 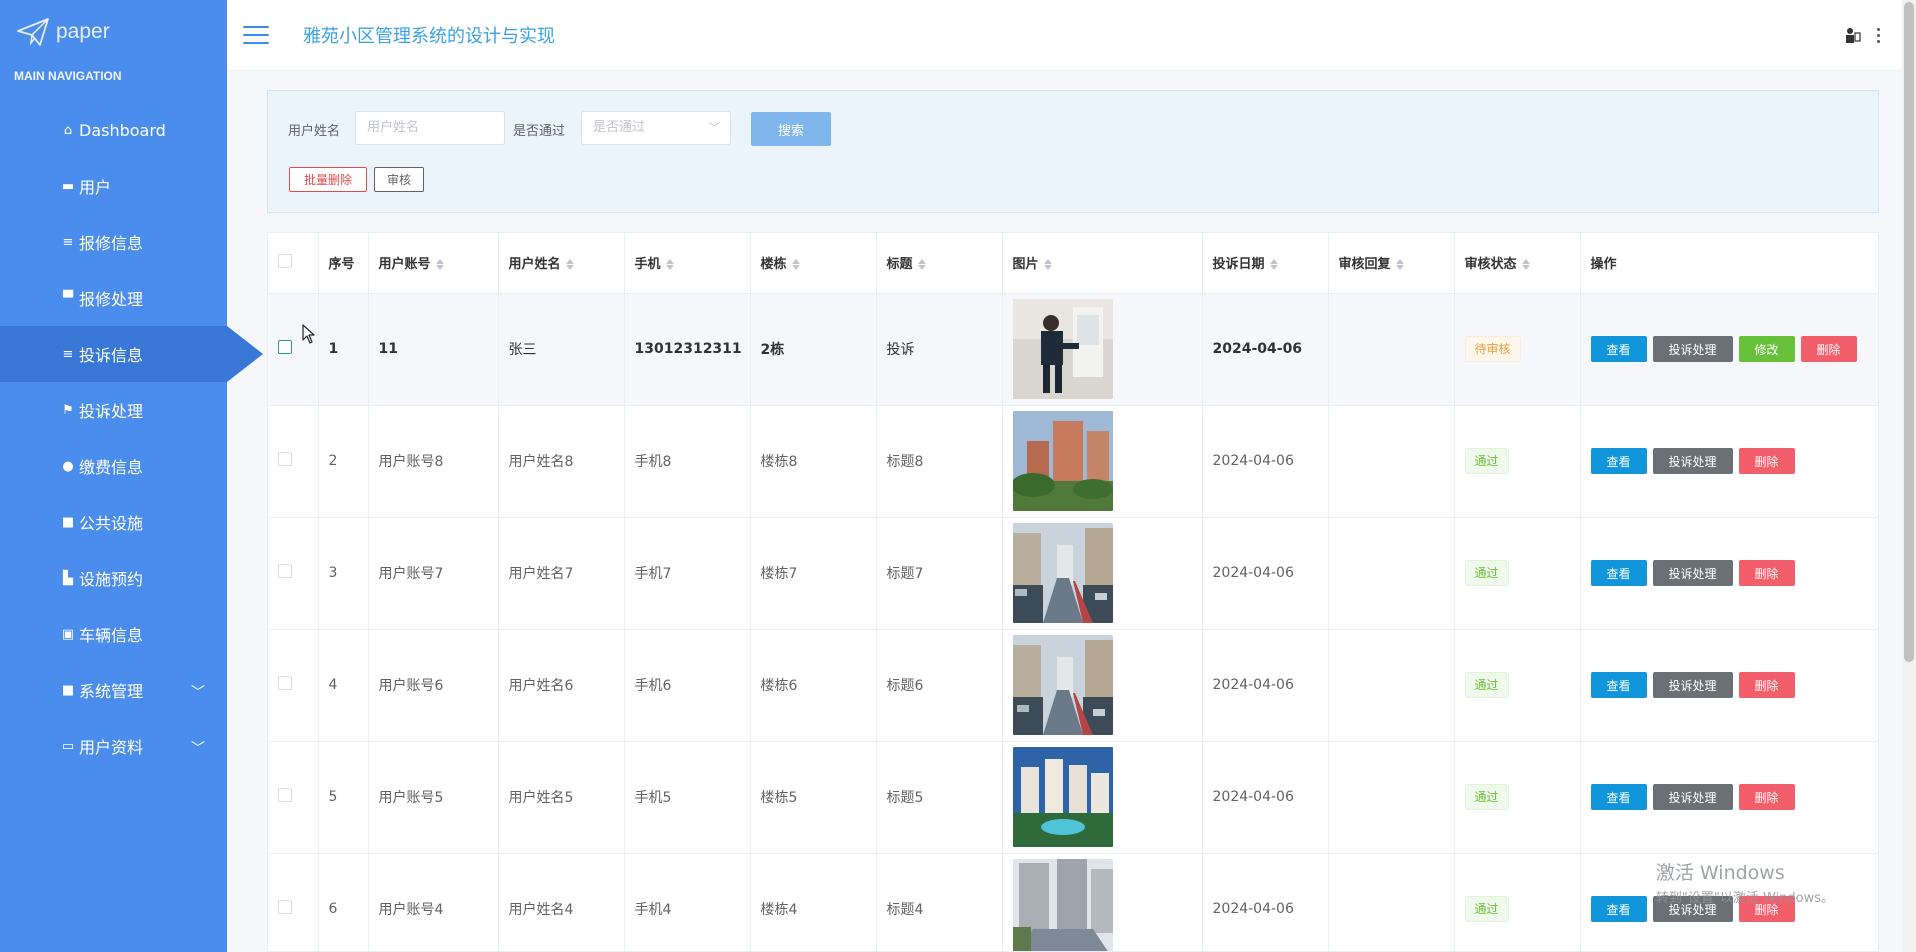 What do you see at coordinates (256, 35) in the screenshot?
I see `menu-toggle-icon` at bounding box center [256, 35].